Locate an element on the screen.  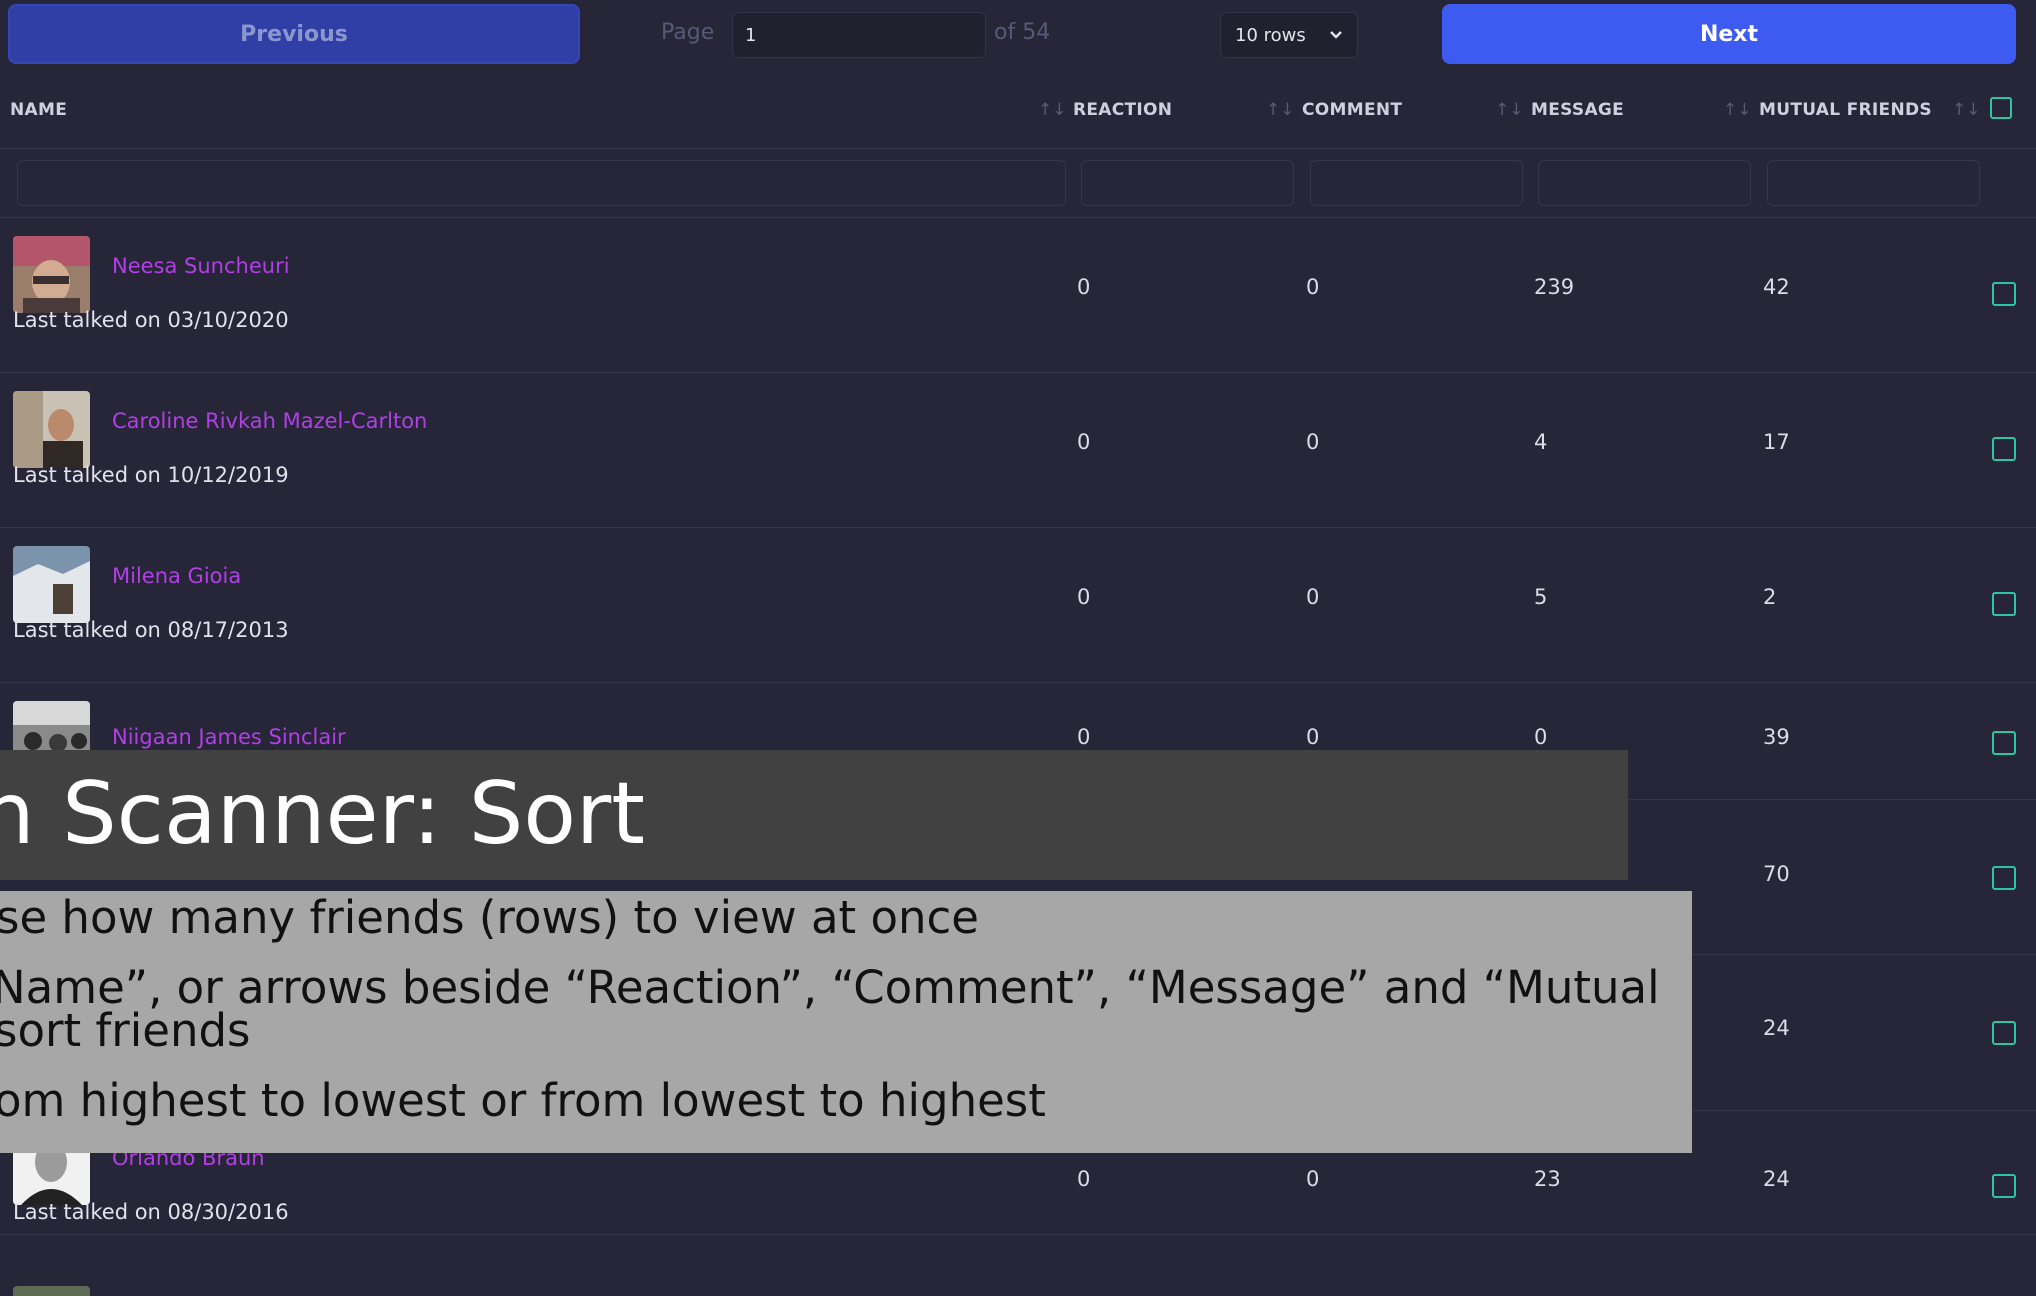
mutual-friends-count: 17 is located at coordinates (1776, 442).